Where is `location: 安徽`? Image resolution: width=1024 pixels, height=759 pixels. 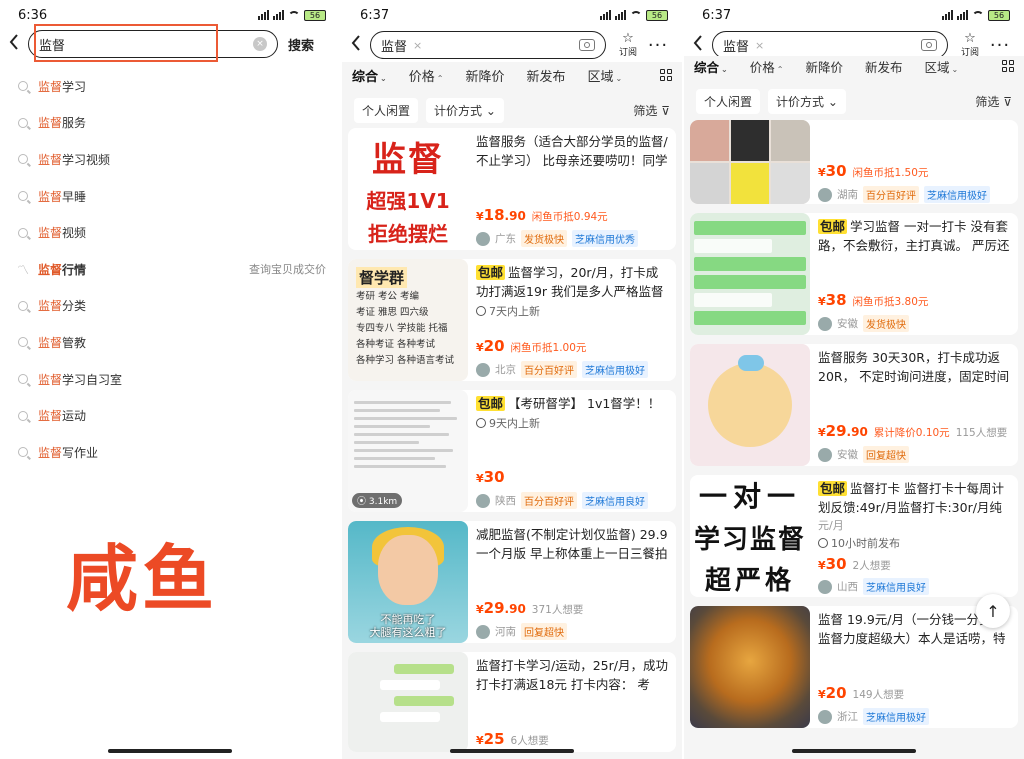 location: 安徽 is located at coordinates (847, 324).